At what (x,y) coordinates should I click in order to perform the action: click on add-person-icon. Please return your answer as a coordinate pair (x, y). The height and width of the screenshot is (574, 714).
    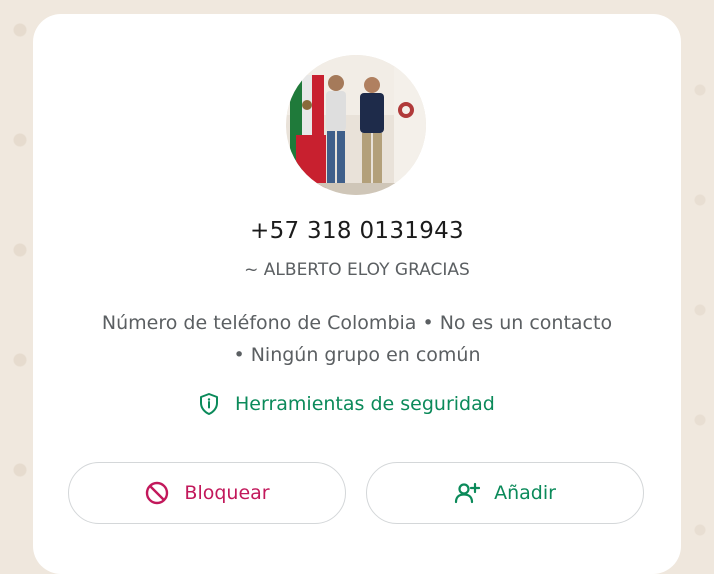
    Looking at the image, I should click on (467, 493).